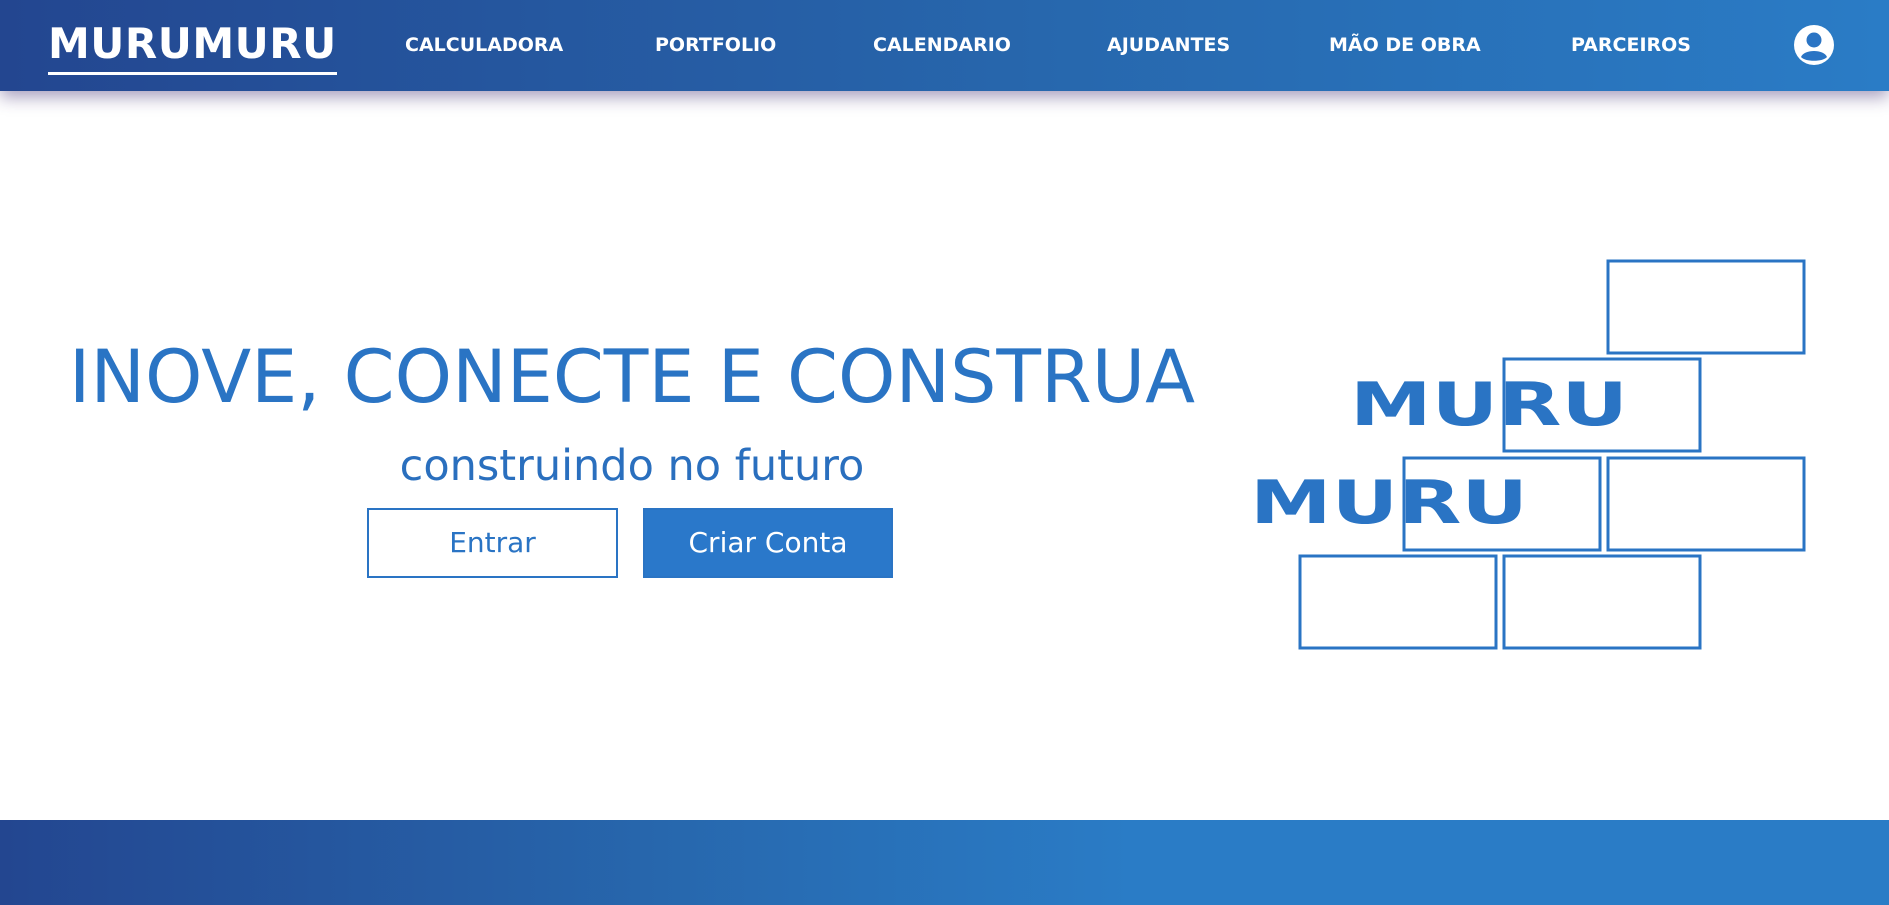 The width and height of the screenshot is (1889, 905). What do you see at coordinates (1631, 45) in the screenshot?
I see `nav-parceiros: PARCEIROS` at bounding box center [1631, 45].